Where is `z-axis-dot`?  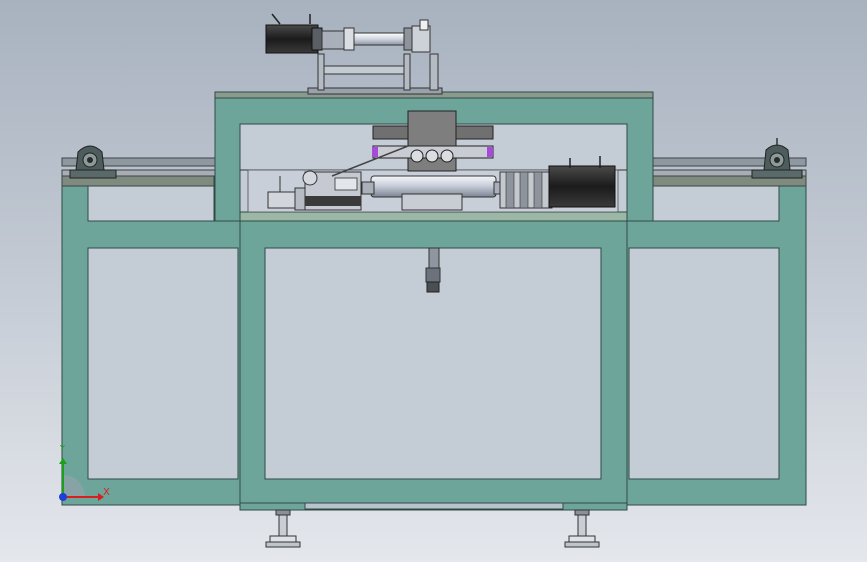
z-axis-dot is located at coordinates (63, 497).